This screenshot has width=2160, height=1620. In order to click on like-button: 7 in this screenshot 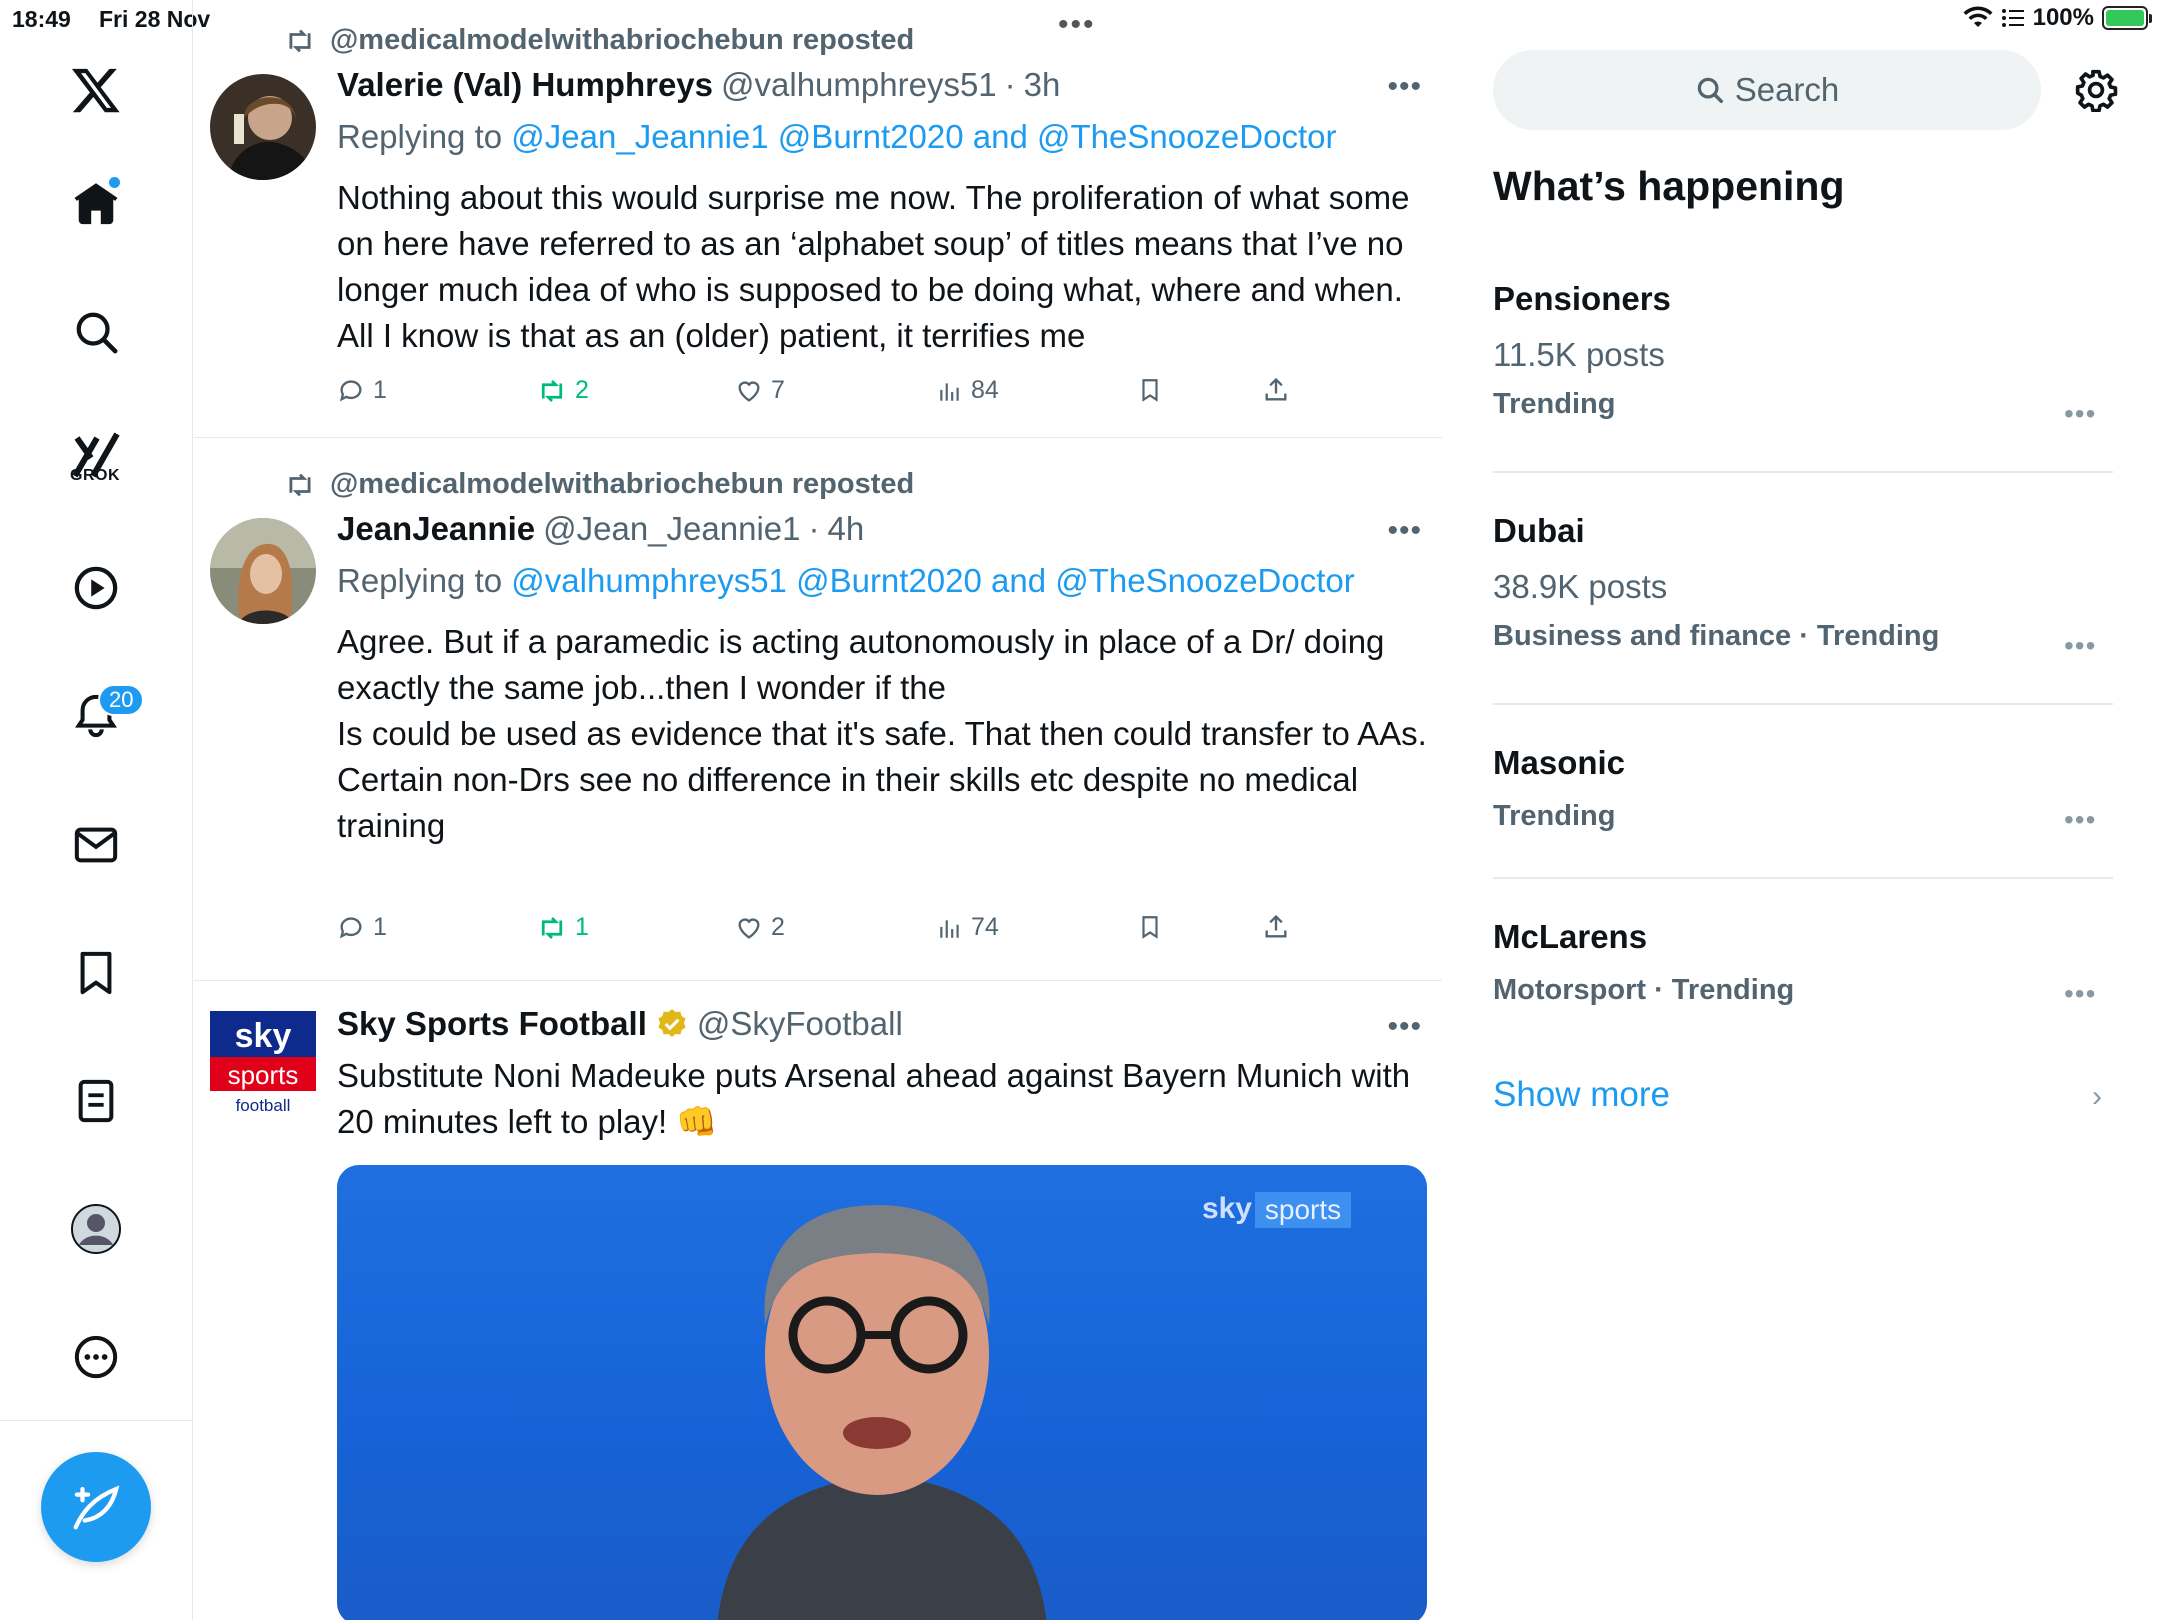, I will do `click(760, 390)`.